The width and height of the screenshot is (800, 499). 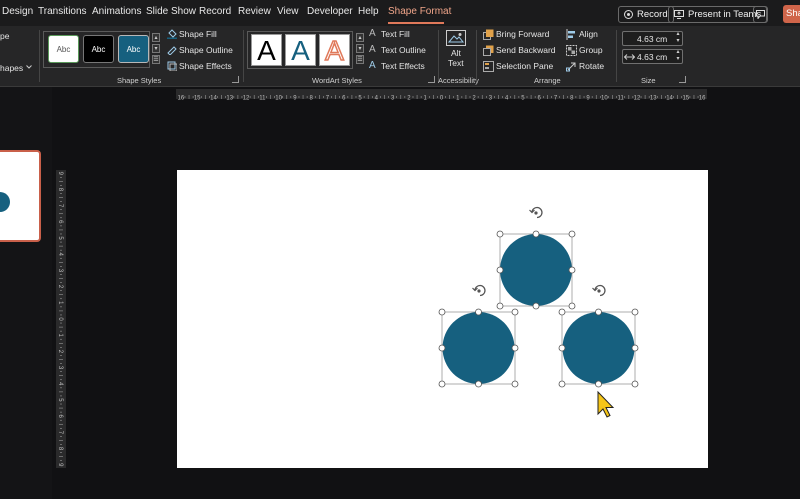 I want to click on comments-button, so click(x=760, y=14).